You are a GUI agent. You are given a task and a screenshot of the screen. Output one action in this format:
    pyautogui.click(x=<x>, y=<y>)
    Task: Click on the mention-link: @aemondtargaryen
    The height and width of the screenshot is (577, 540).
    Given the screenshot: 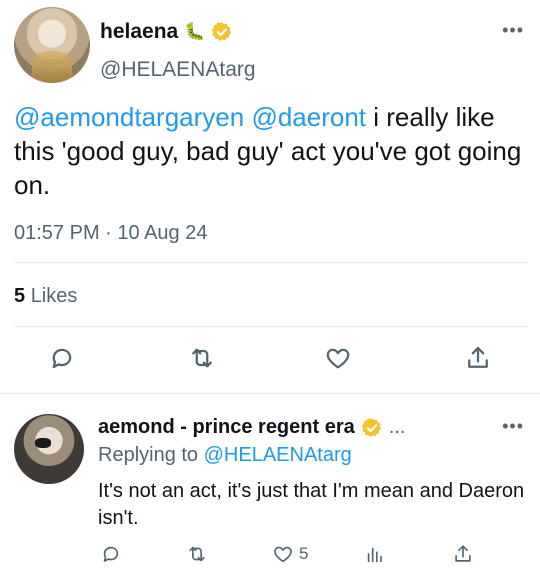 What is the action you would take?
    pyautogui.click(x=129, y=117)
    